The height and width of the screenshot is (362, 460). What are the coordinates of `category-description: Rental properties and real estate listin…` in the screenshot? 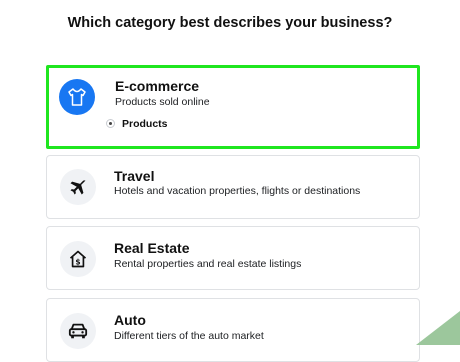 It's located at (208, 264).